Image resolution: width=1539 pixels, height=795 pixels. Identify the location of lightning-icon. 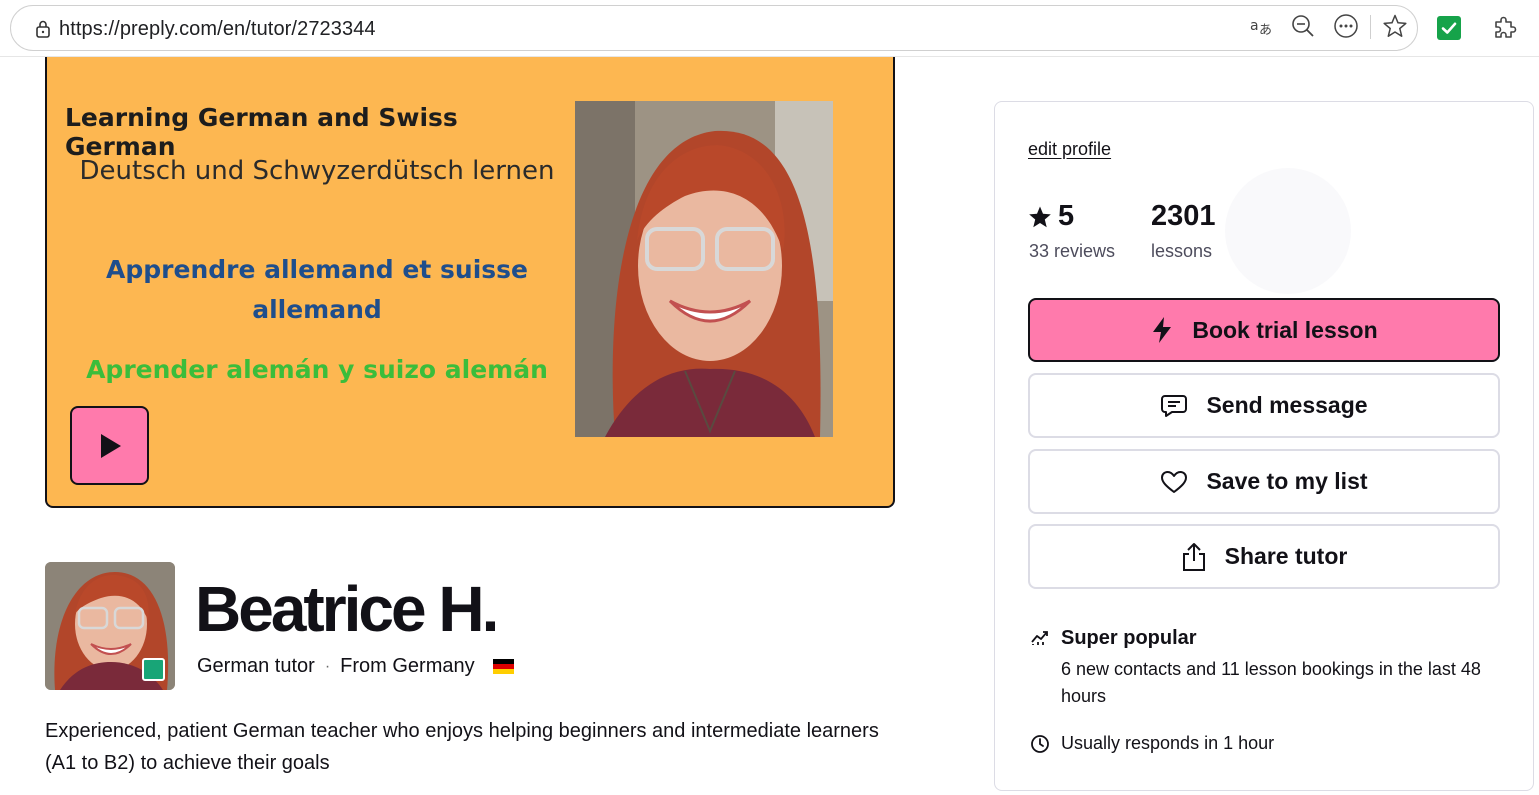
(1162, 330).